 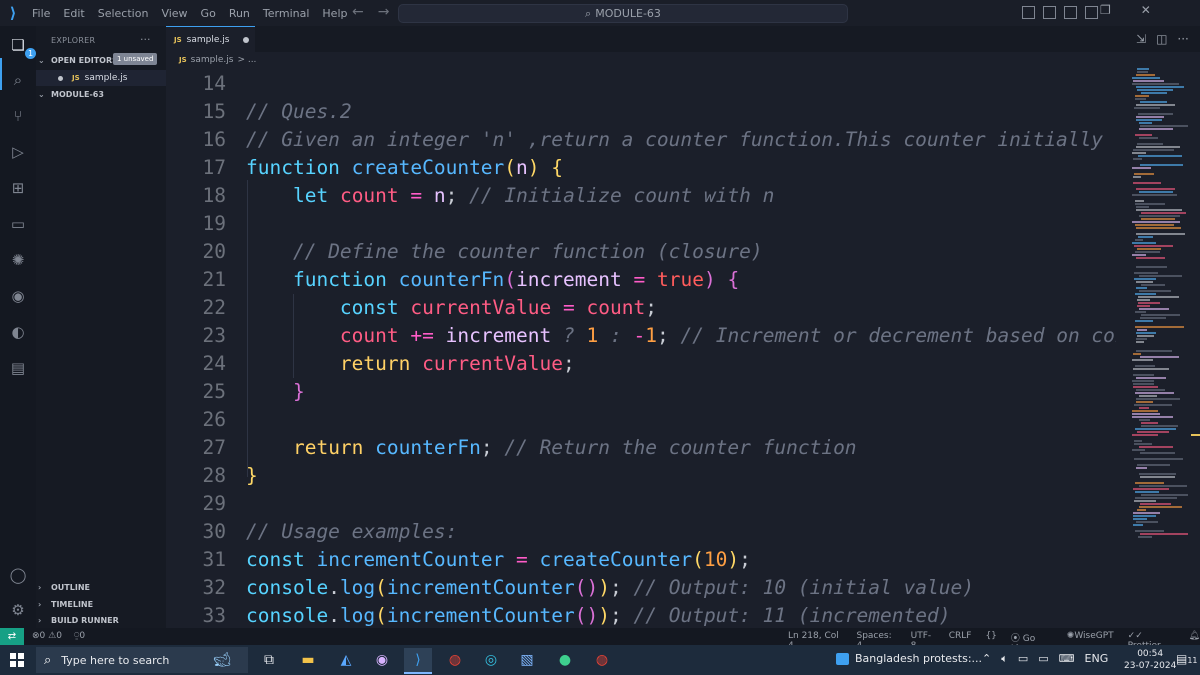 What do you see at coordinates (18, 80) in the screenshot?
I see `search-icon: ⌕` at bounding box center [18, 80].